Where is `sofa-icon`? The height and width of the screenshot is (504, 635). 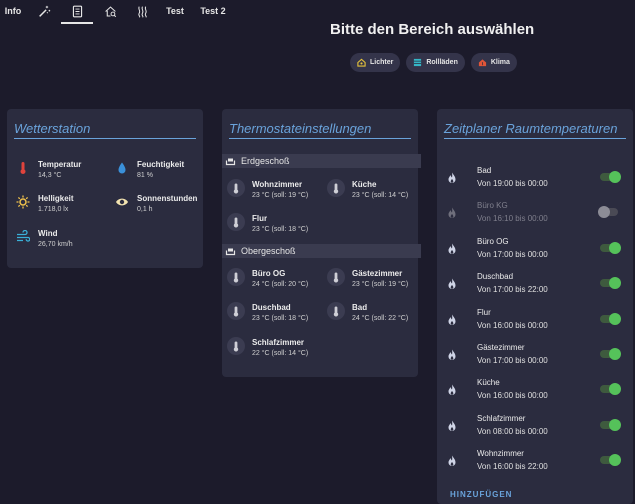 sofa-icon is located at coordinates (230, 251).